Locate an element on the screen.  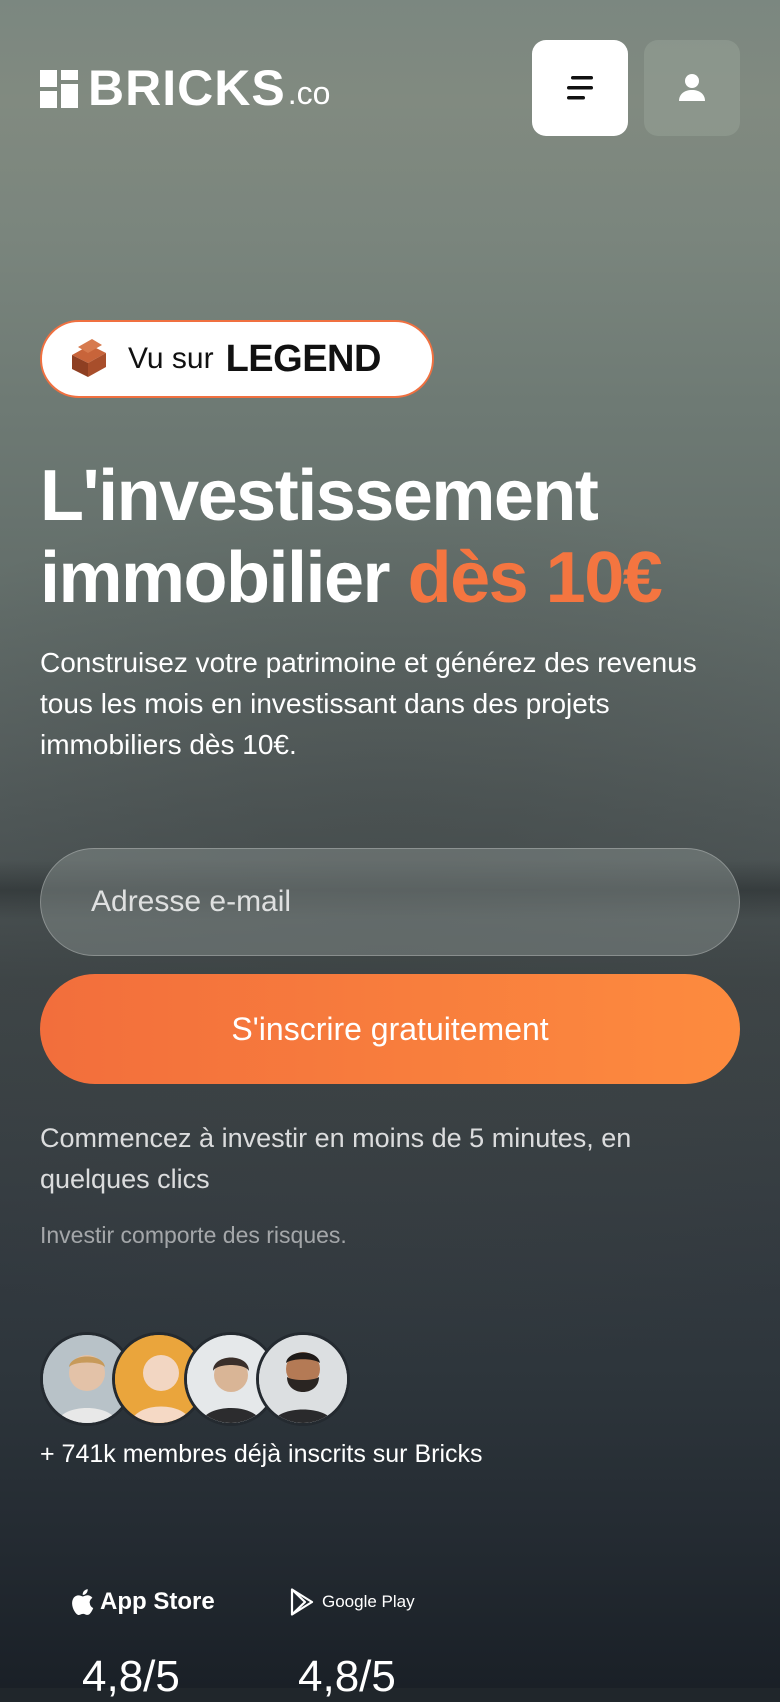
badge-brand: LEGEND is located at coordinates (303, 358).